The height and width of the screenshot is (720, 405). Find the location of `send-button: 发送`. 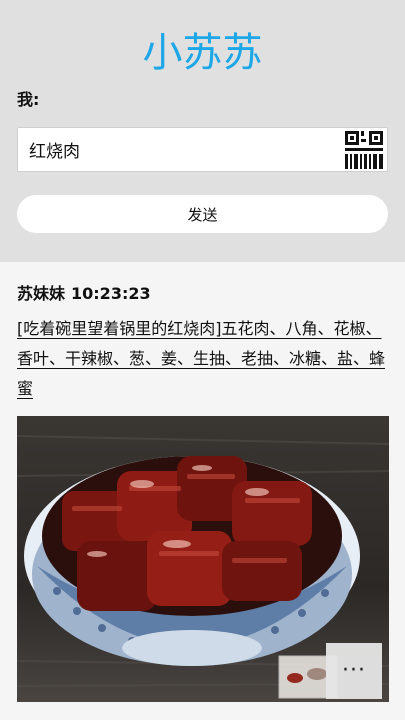

send-button: 发送 is located at coordinates (202, 214).